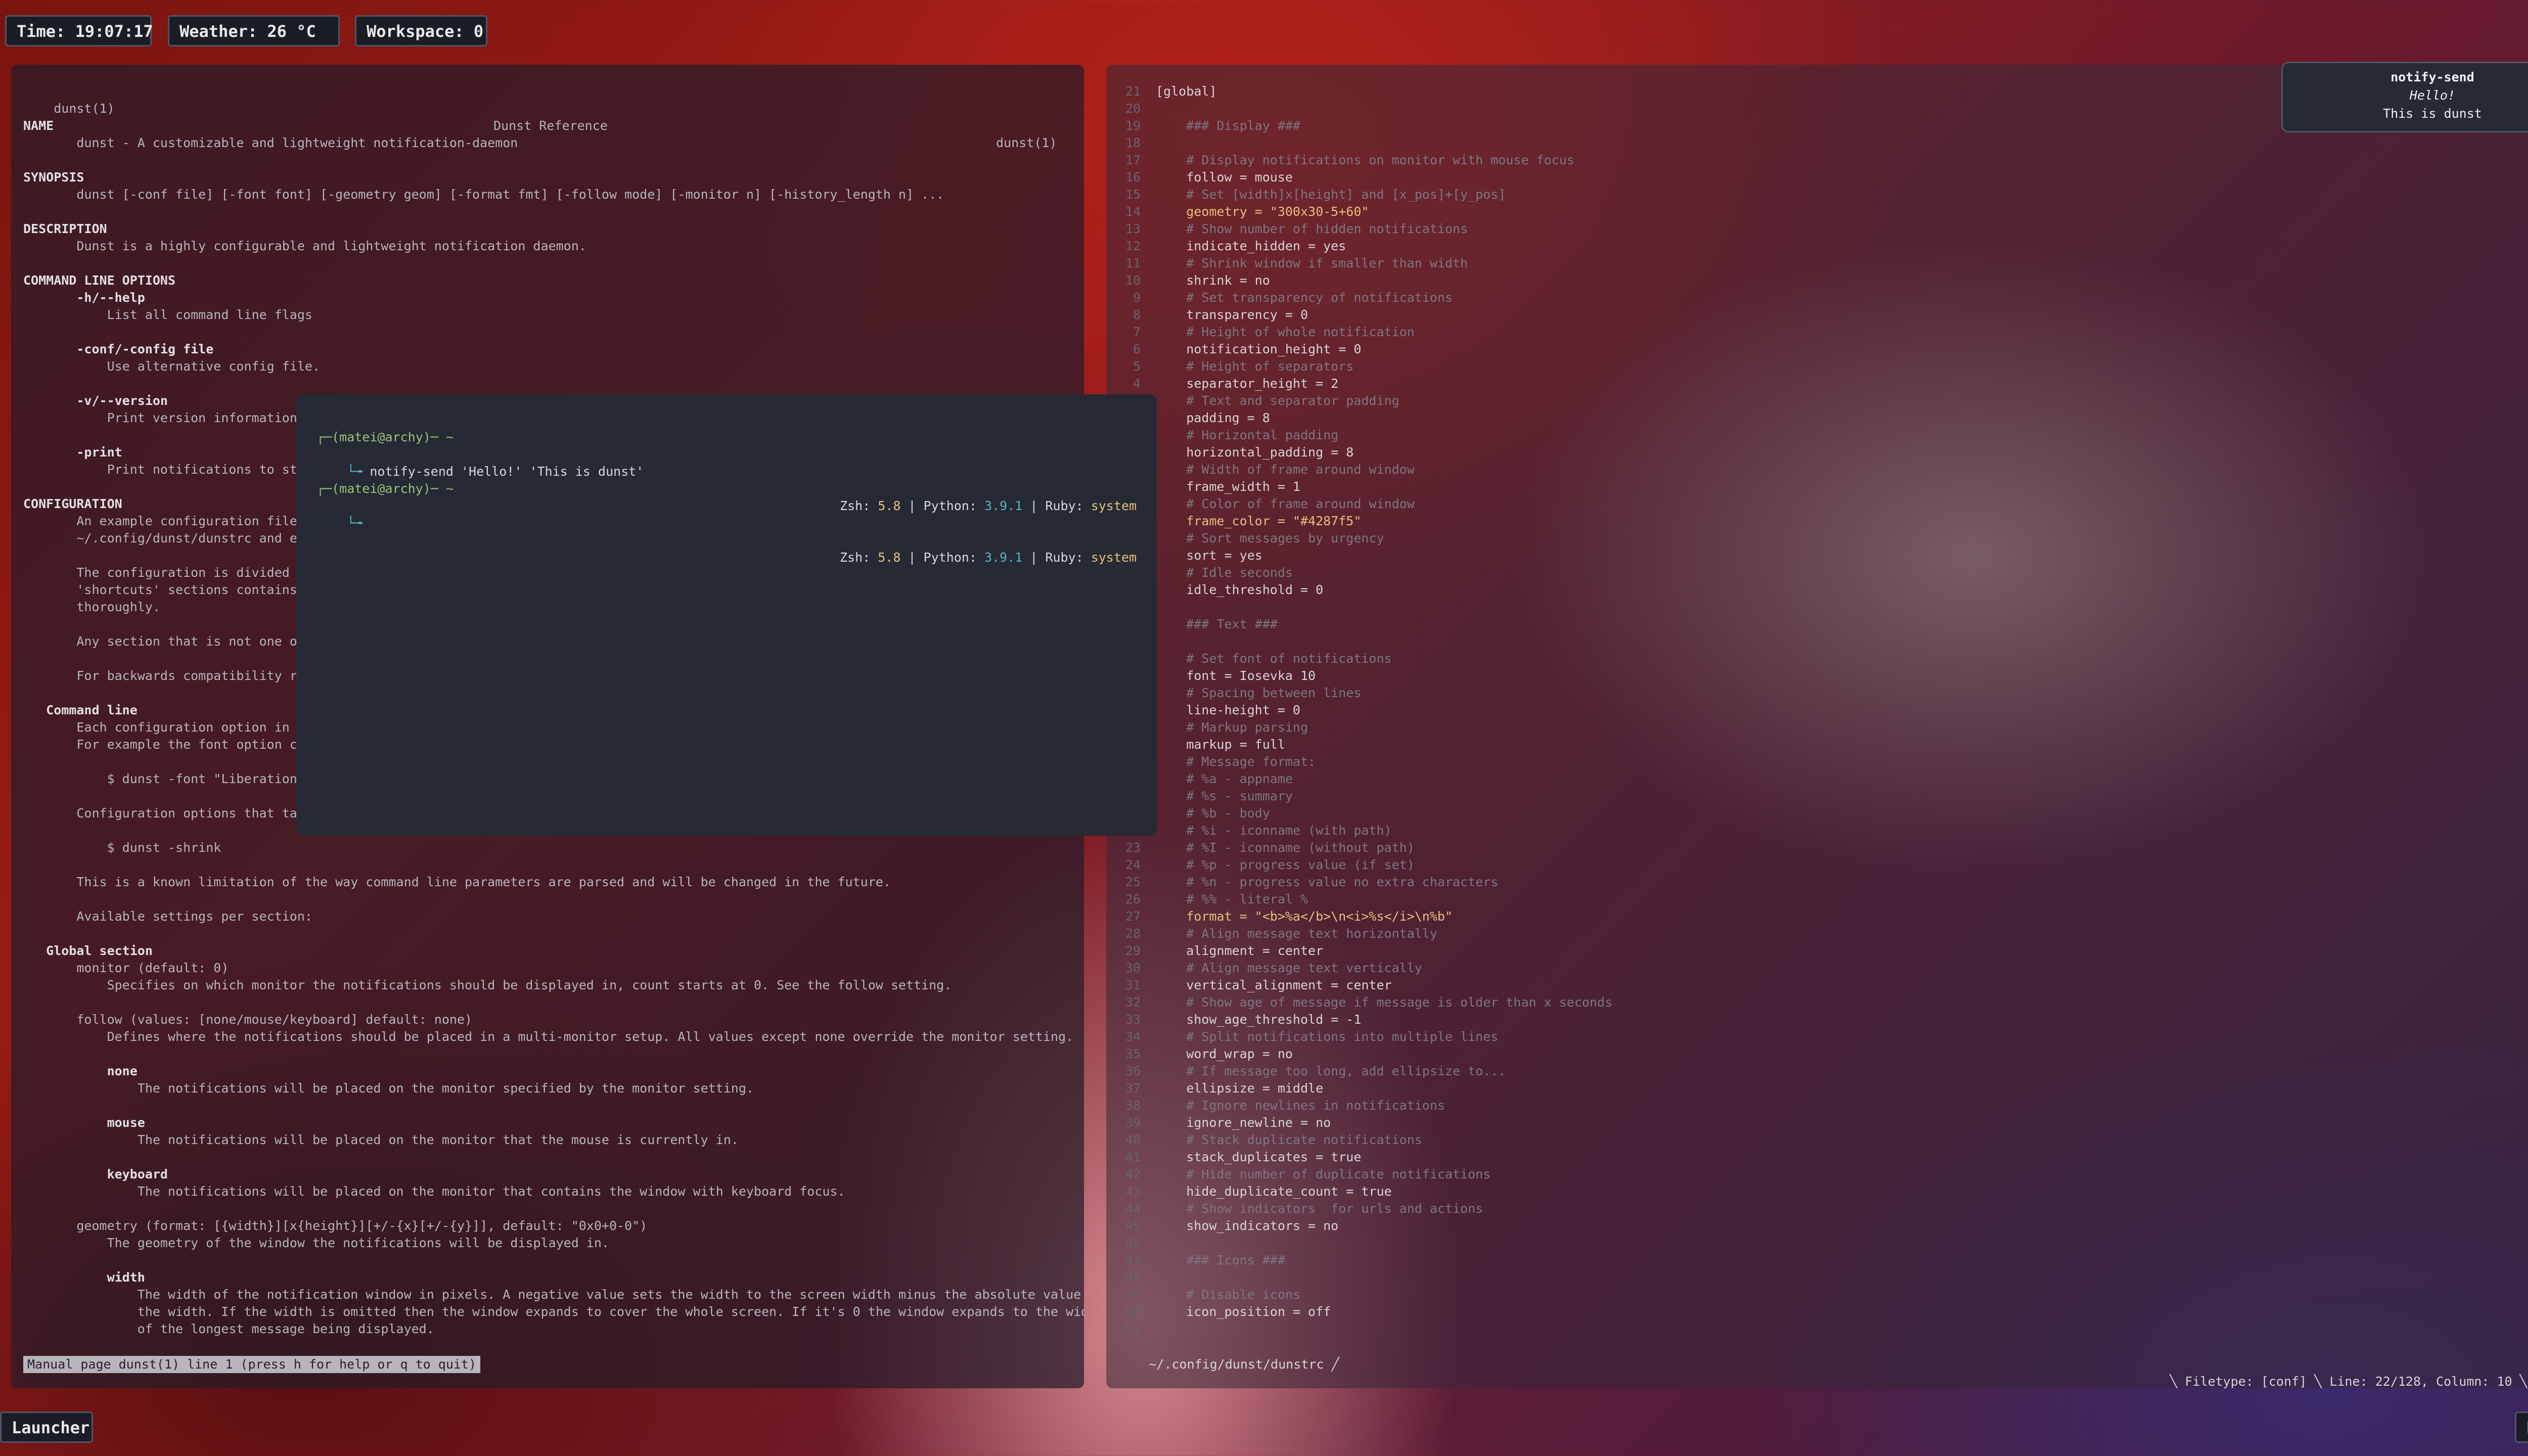  What do you see at coordinates (100, 280) in the screenshot?
I see `man-line: COMMAND LINE OPTIONS` at bounding box center [100, 280].